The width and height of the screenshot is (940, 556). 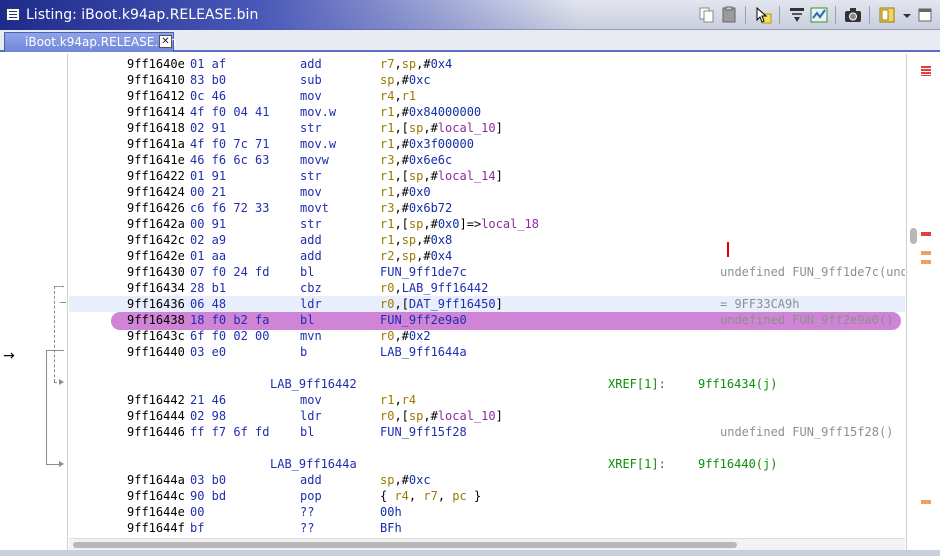 I want to click on instruction-row: 9ff16444 02 98 ldr r0,[sp,#local_10], so click(x=487, y=416).